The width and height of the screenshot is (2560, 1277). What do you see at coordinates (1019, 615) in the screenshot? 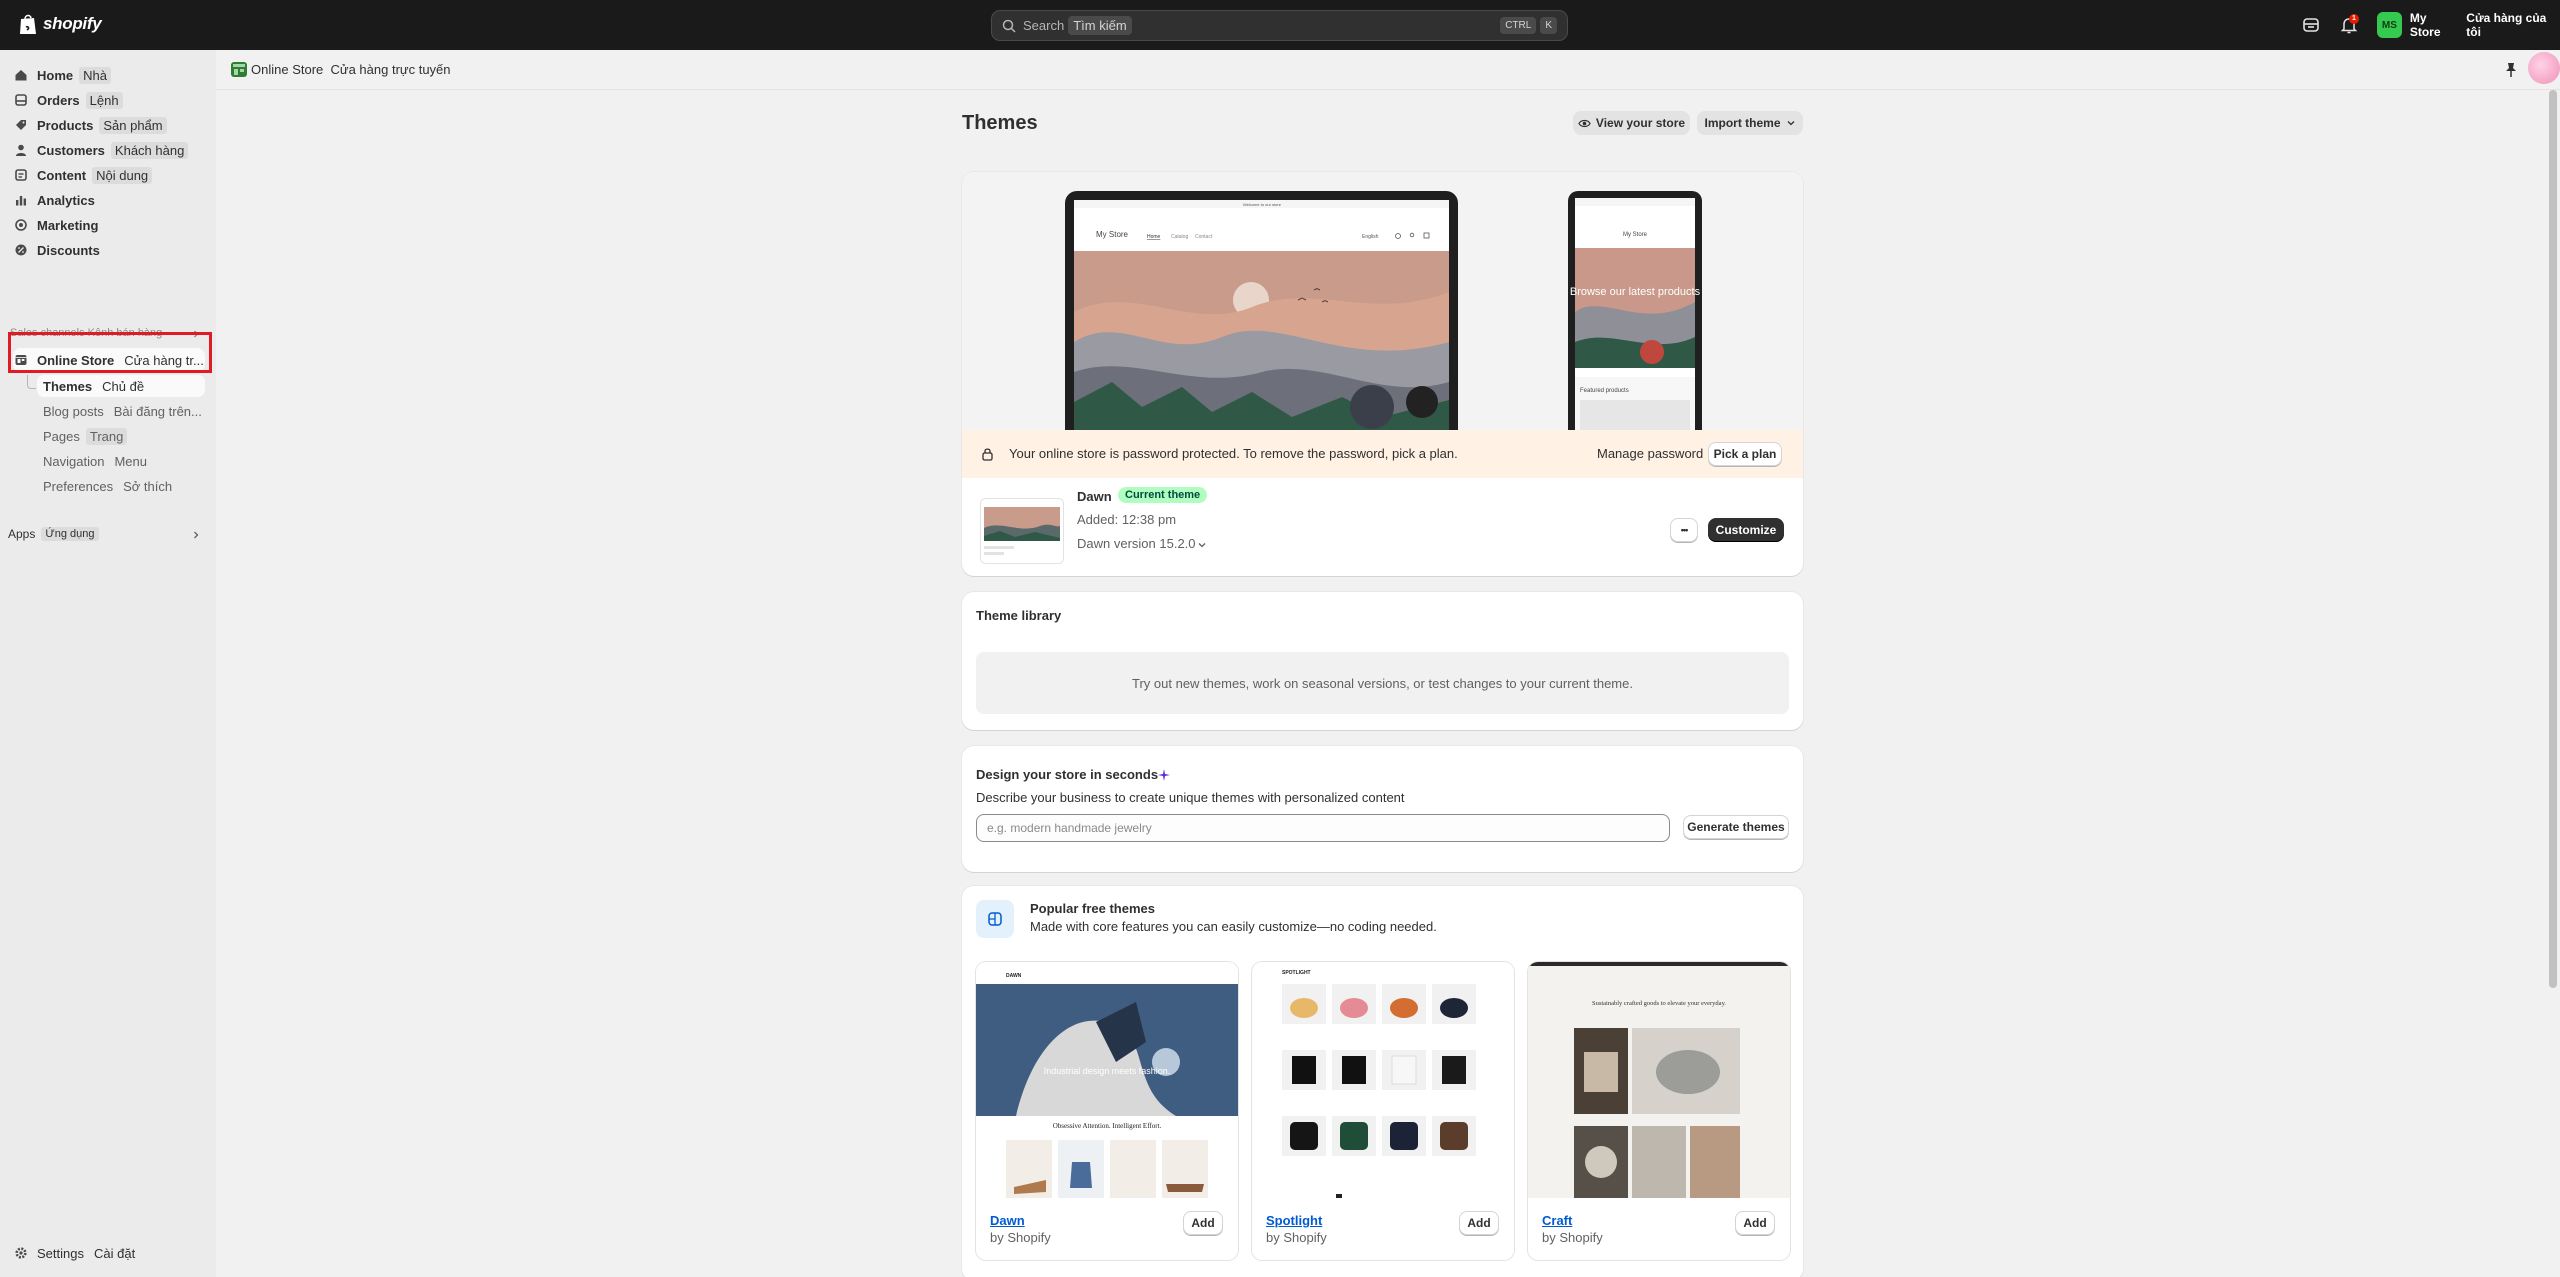
I see `theme-library-title: Theme library` at bounding box center [1019, 615].